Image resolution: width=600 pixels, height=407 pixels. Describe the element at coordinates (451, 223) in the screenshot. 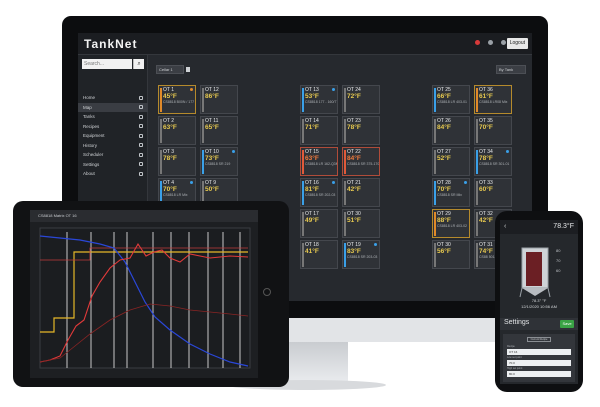

I see `tank-card: OT 29 88°F CS8818 LR 403-02` at that location.